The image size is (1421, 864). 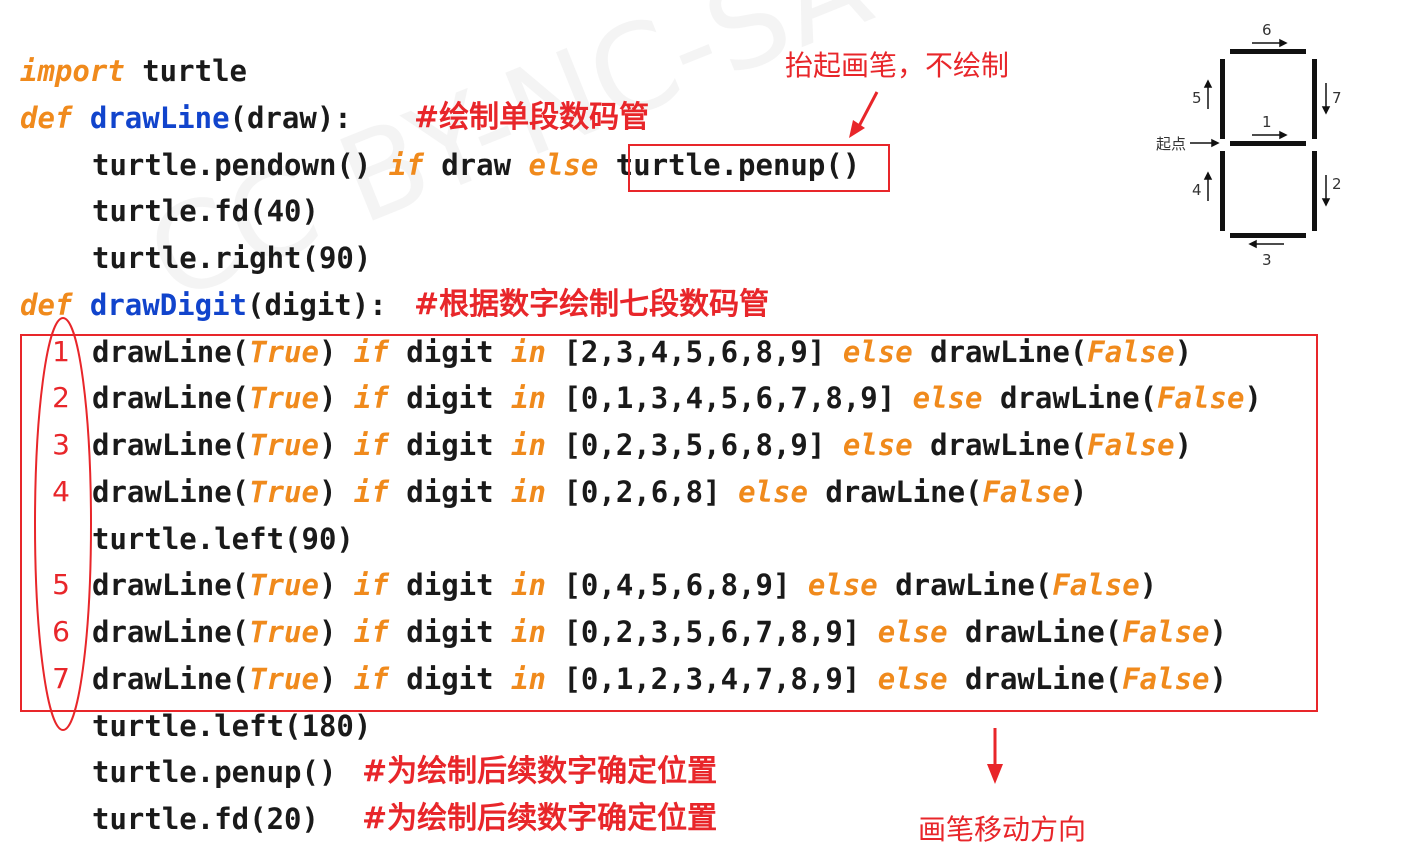 What do you see at coordinates (61, 351) in the screenshot?
I see `segment-number: 1` at bounding box center [61, 351].